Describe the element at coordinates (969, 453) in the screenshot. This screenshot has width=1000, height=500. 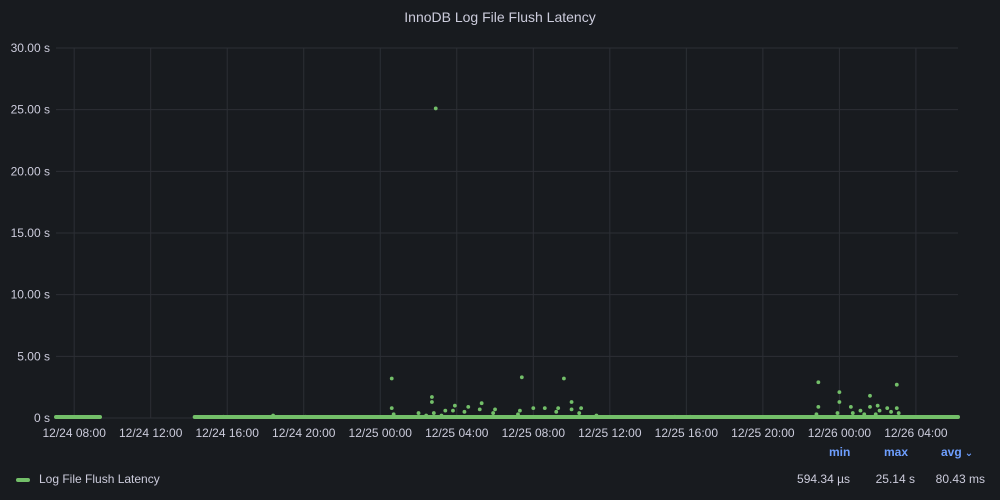
I see `chevron-down-icon: ⌄` at that location.